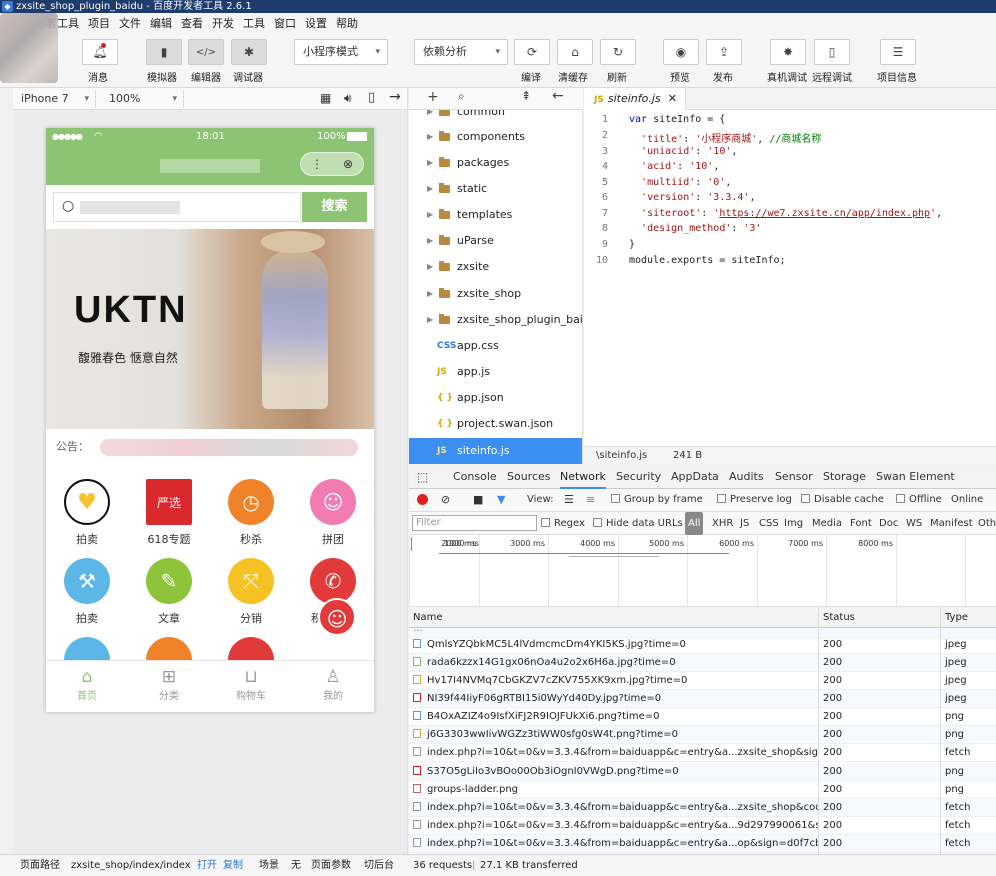  What do you see at coordinates (788, 52) in the screenshot?
I see `real-debug-button: ✸` at bounding box center [788, 52].